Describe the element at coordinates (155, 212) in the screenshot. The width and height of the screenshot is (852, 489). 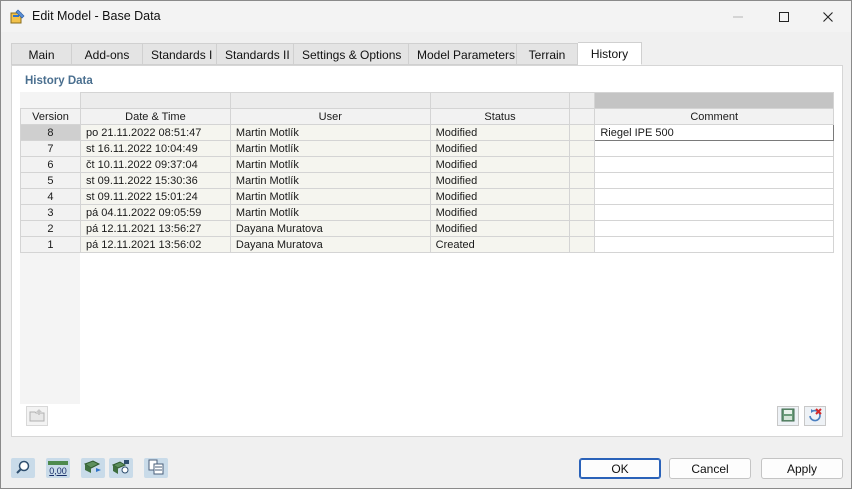
I see `datetime-cell: pá 04.11.2022 09:05:59` at that location.